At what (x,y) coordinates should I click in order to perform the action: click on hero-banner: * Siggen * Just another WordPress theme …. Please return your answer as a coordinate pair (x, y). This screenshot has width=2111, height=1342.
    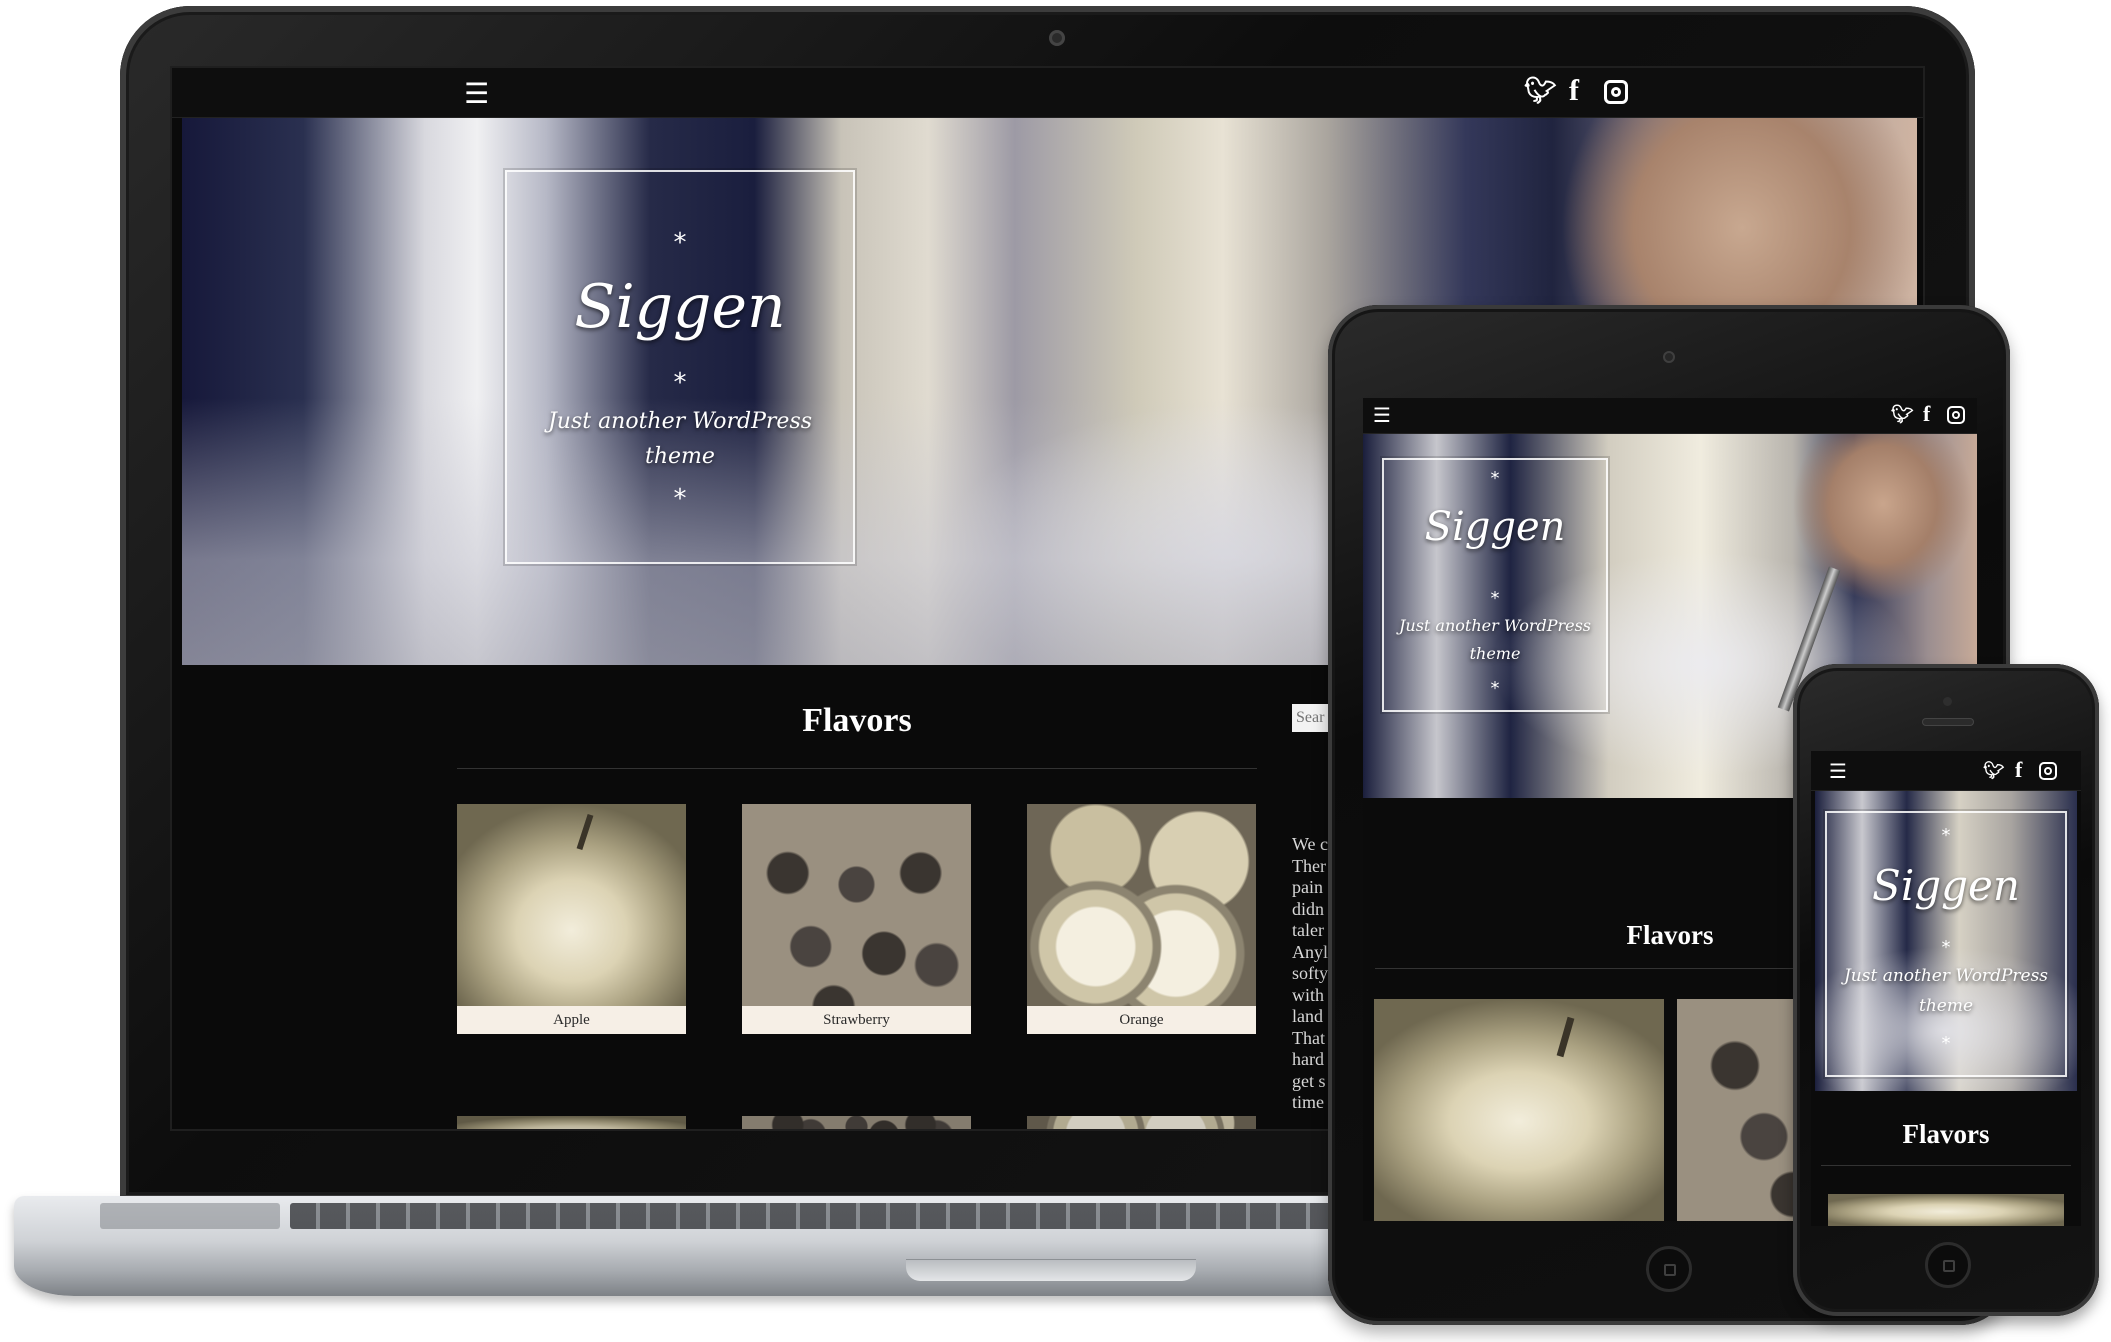
    Looking at the image, I should click on (1946, 941).